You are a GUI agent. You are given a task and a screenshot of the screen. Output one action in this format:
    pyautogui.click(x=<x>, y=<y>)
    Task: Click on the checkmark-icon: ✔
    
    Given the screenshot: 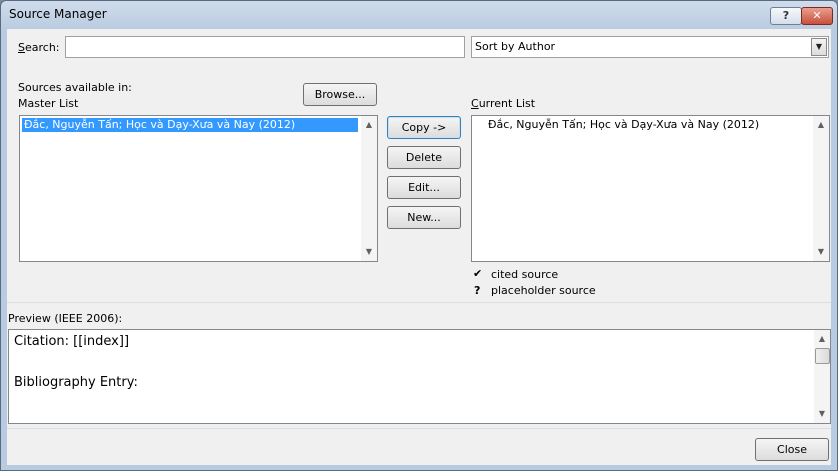 What is the action you would take?
    pyautogui.click(x=478, y=273)
    